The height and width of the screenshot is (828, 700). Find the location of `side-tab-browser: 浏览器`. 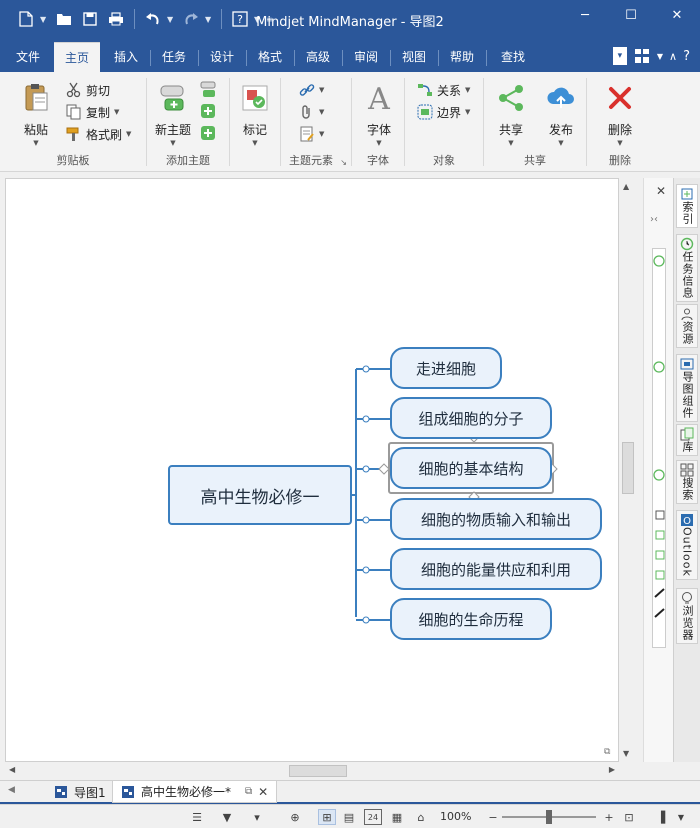

side-tab-browser: 浏览器 is located at coordinates (687, 616).